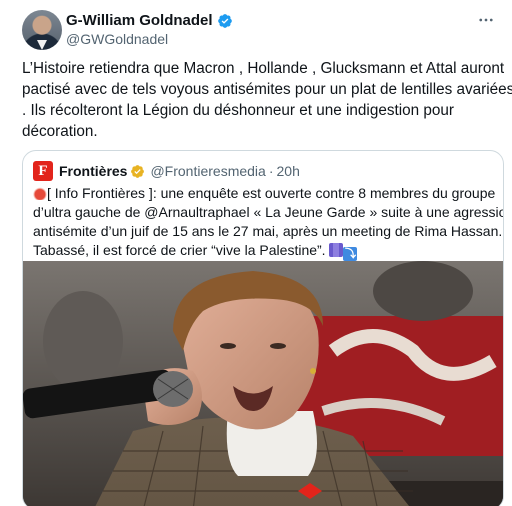 The height and width of the screenshot is (506, 512). I want to click on quote-author-name: Frontières, so click(93, 171).